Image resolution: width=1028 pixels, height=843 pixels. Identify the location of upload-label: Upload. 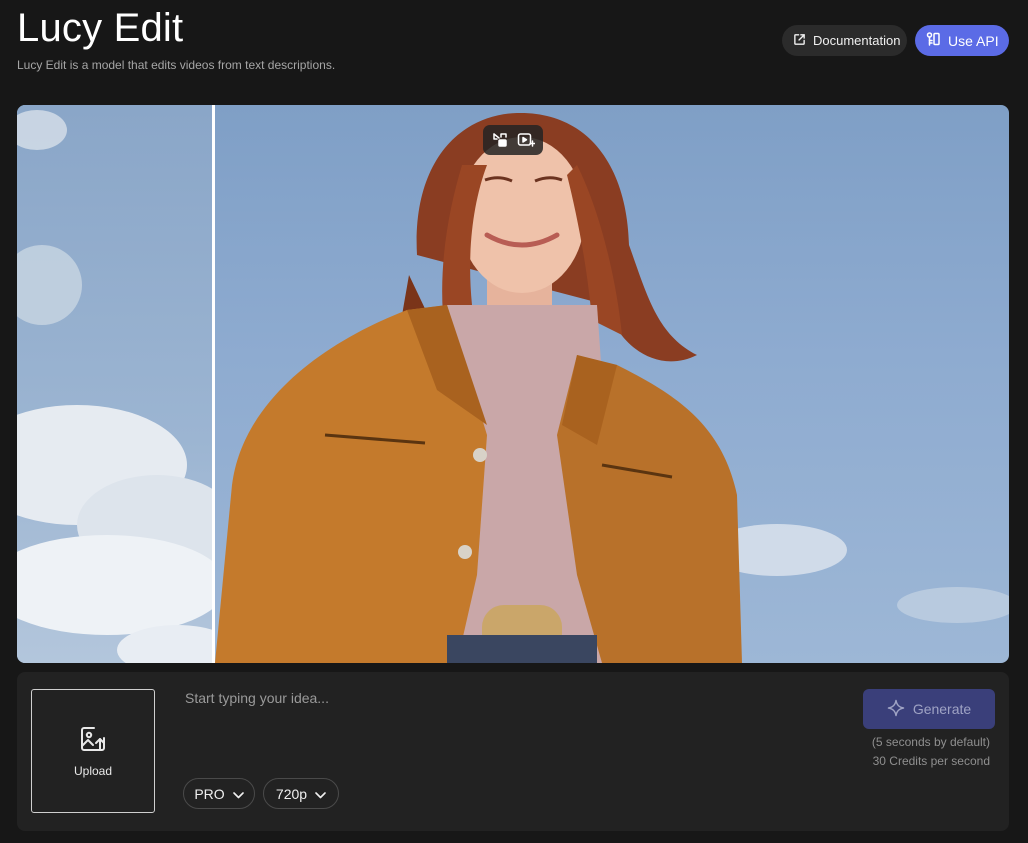
(93, 770).